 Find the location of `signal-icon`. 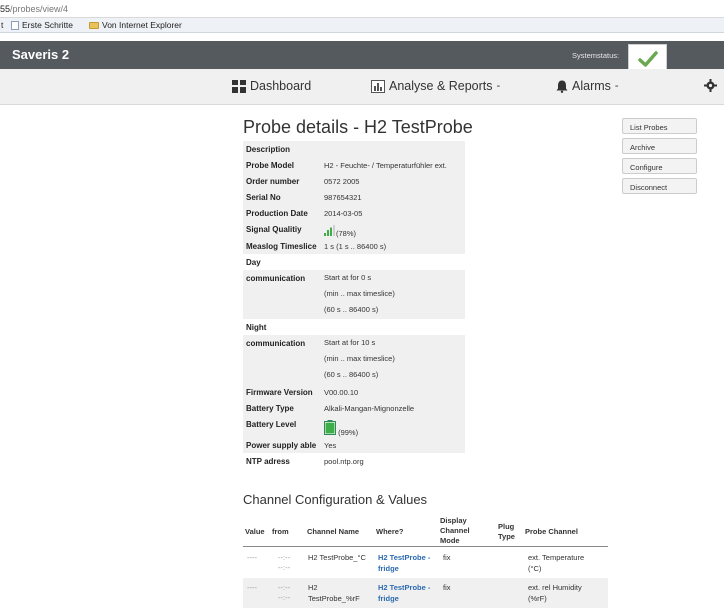

signal-icon is located at coordinates (330, 231).